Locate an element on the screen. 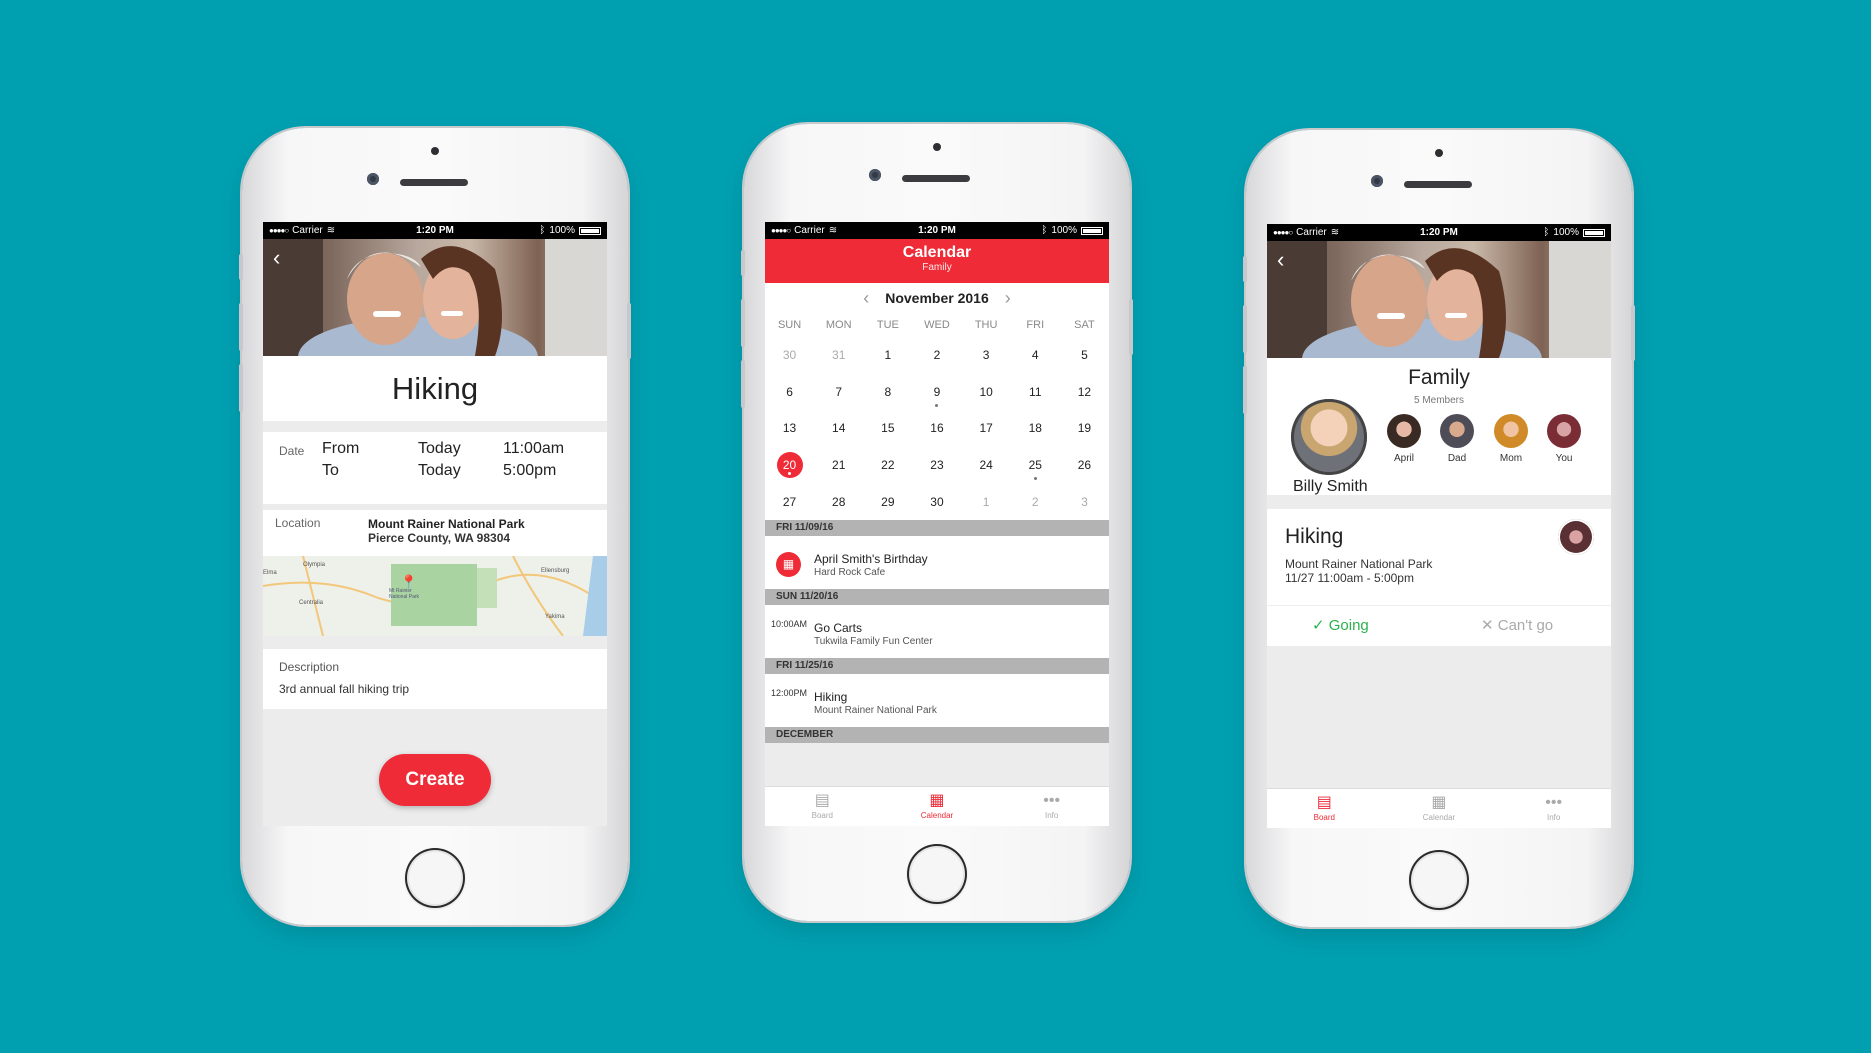 This screenshot has height=1053, width=1871. calendar-day: 23 is located at coordinates (936, 465).